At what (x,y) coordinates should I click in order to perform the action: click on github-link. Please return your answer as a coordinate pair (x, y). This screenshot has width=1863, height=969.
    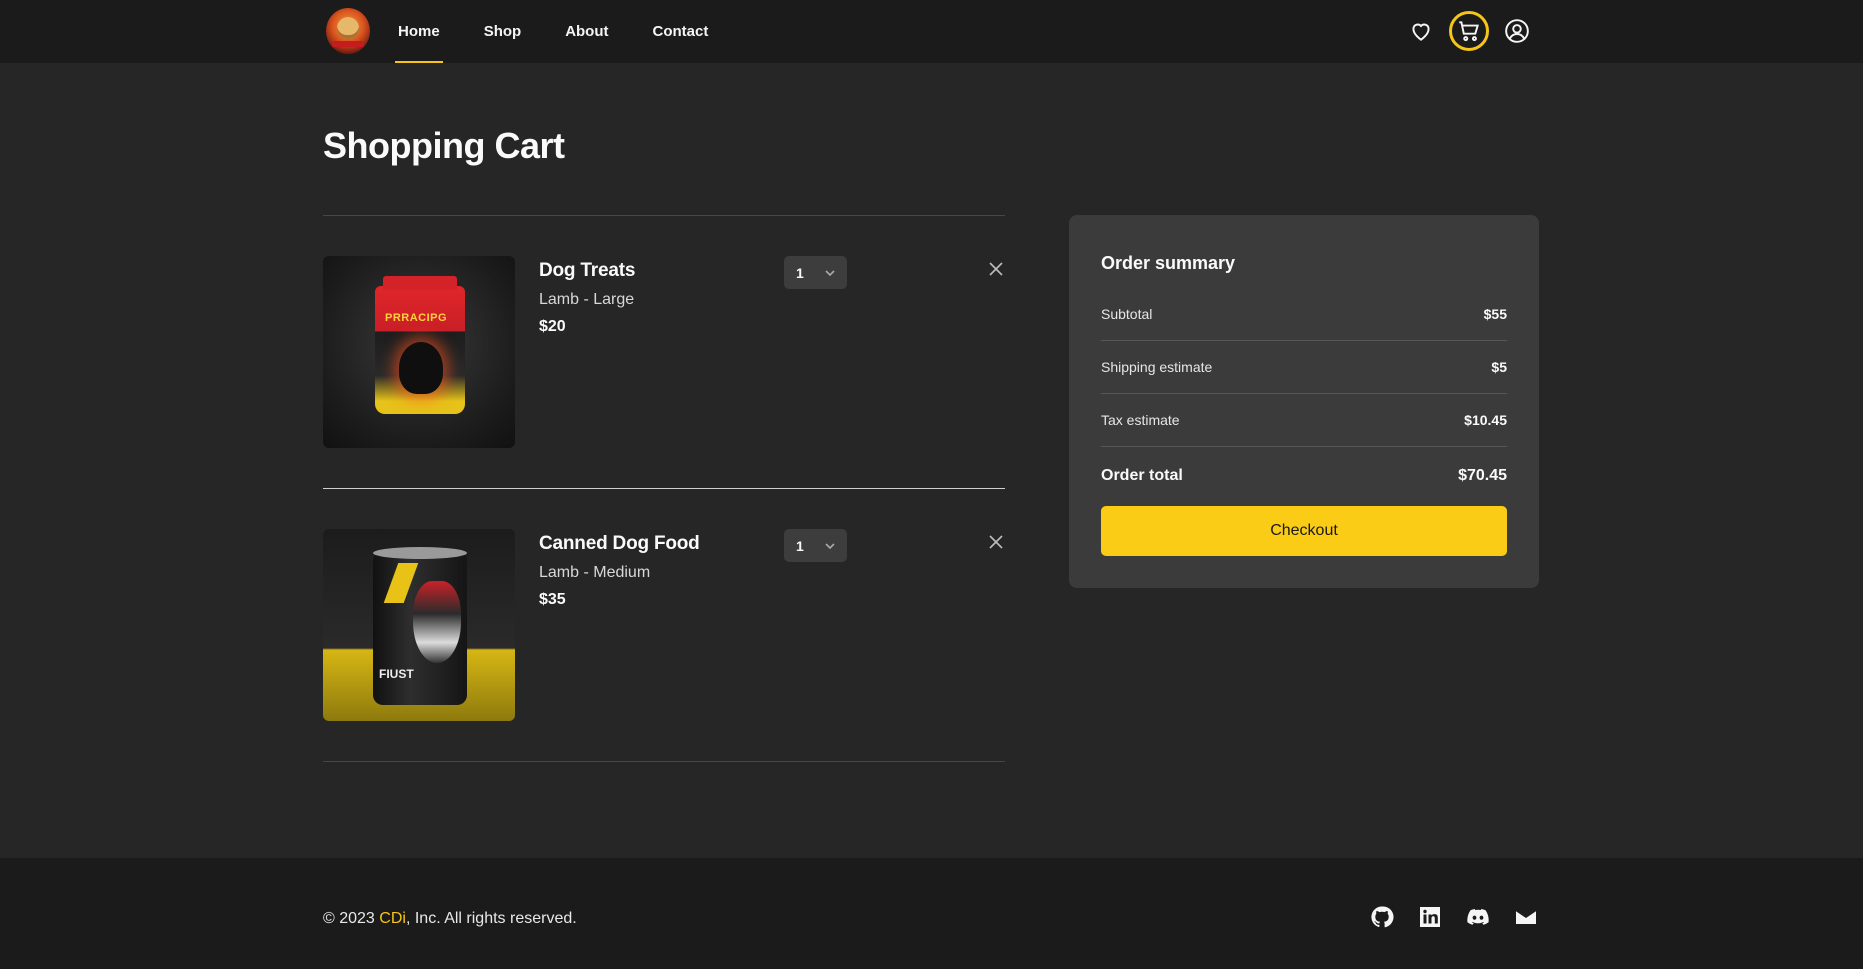
    Looking at the image, I should click on (1382, 917).